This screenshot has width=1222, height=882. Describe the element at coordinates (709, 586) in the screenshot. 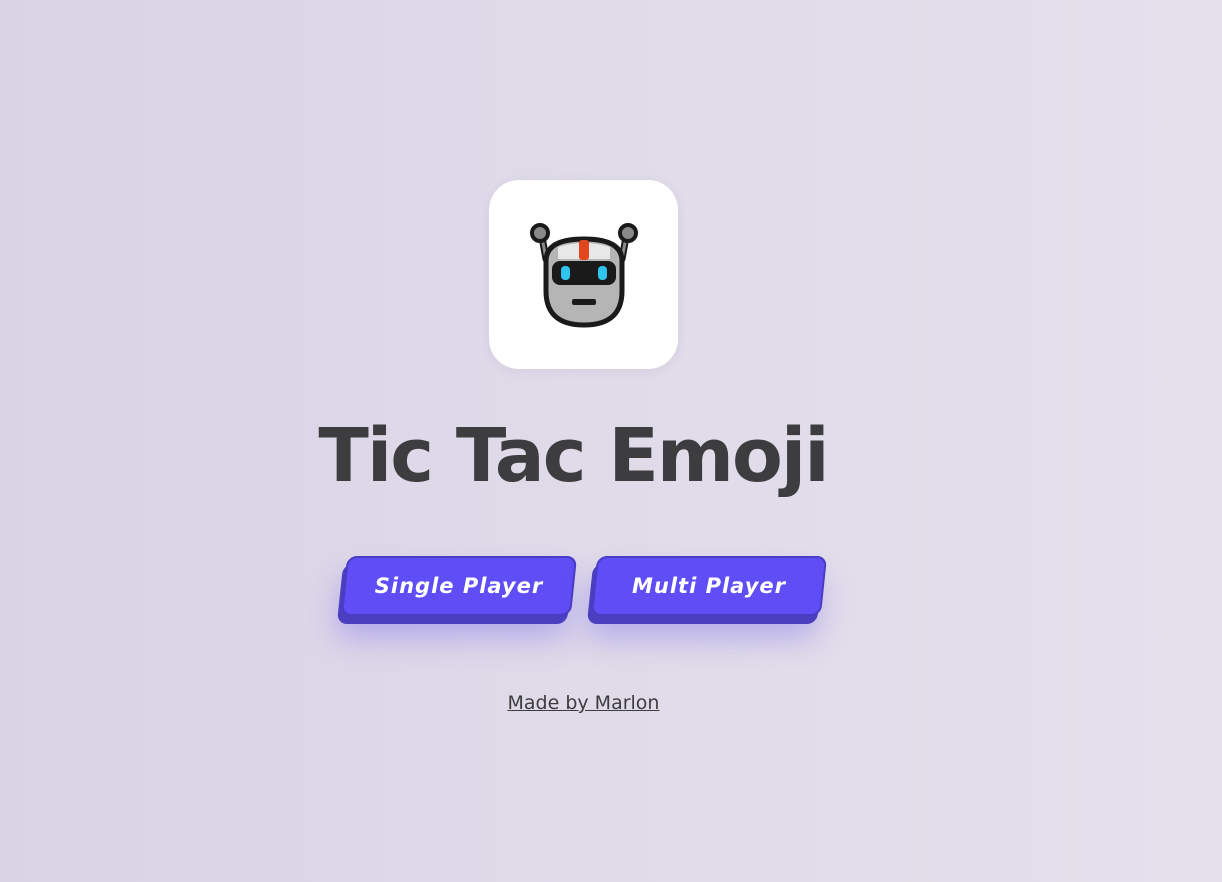

I see `multi-player-label: Multi Player` at that location.